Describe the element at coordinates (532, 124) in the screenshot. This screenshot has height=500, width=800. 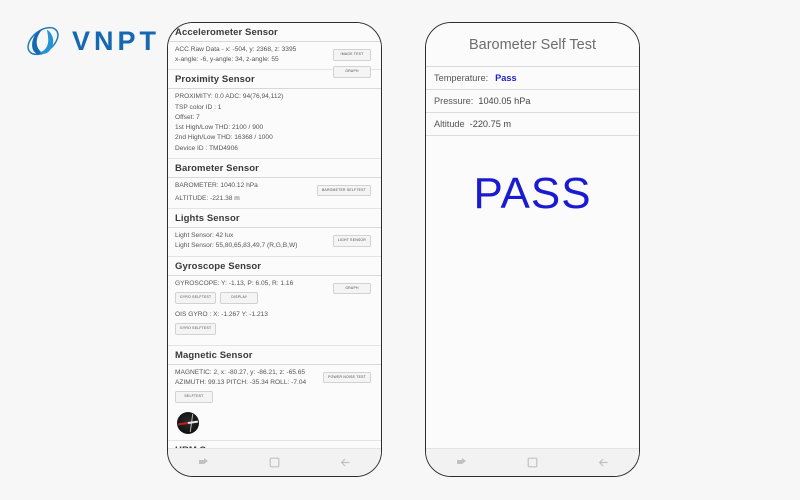
I see `result-row: Altitude -220.75 m` at that location.